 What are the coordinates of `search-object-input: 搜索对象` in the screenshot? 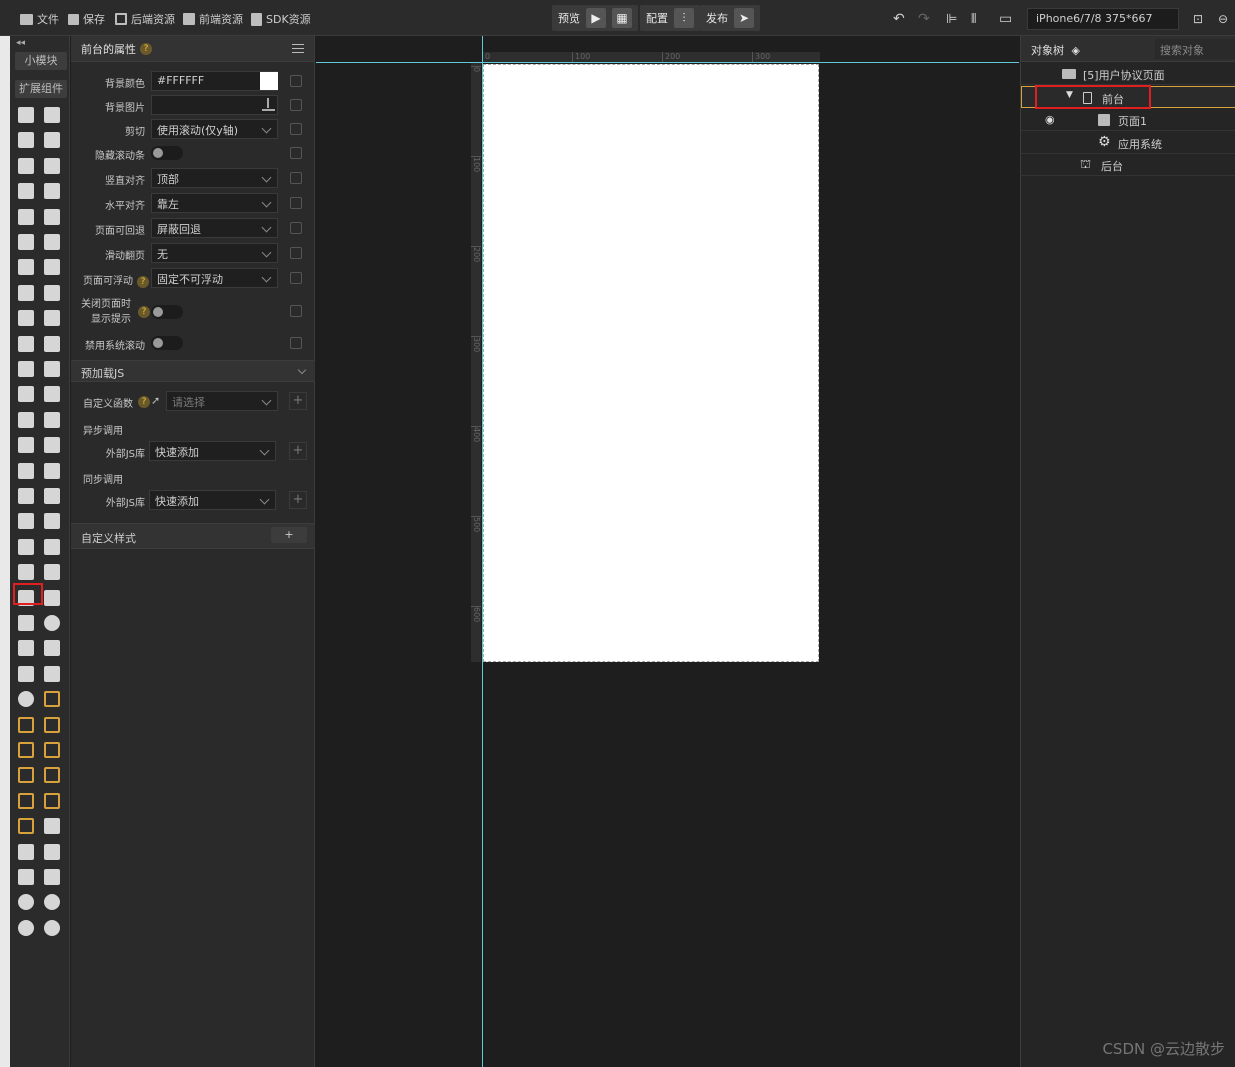 It's located at (1195, 49).